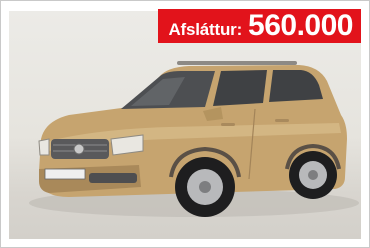 The width and height of the screenshot is (370, 248). I want to click on logo-emblem, so click(79, 149).